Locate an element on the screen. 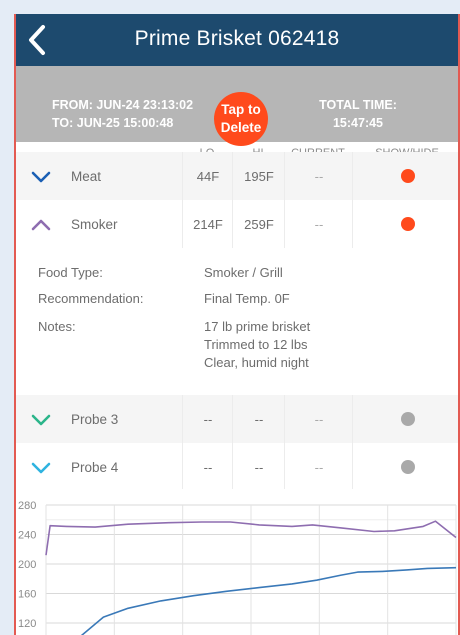  y-tick-label: 240 is located at coordinates (27, 536).